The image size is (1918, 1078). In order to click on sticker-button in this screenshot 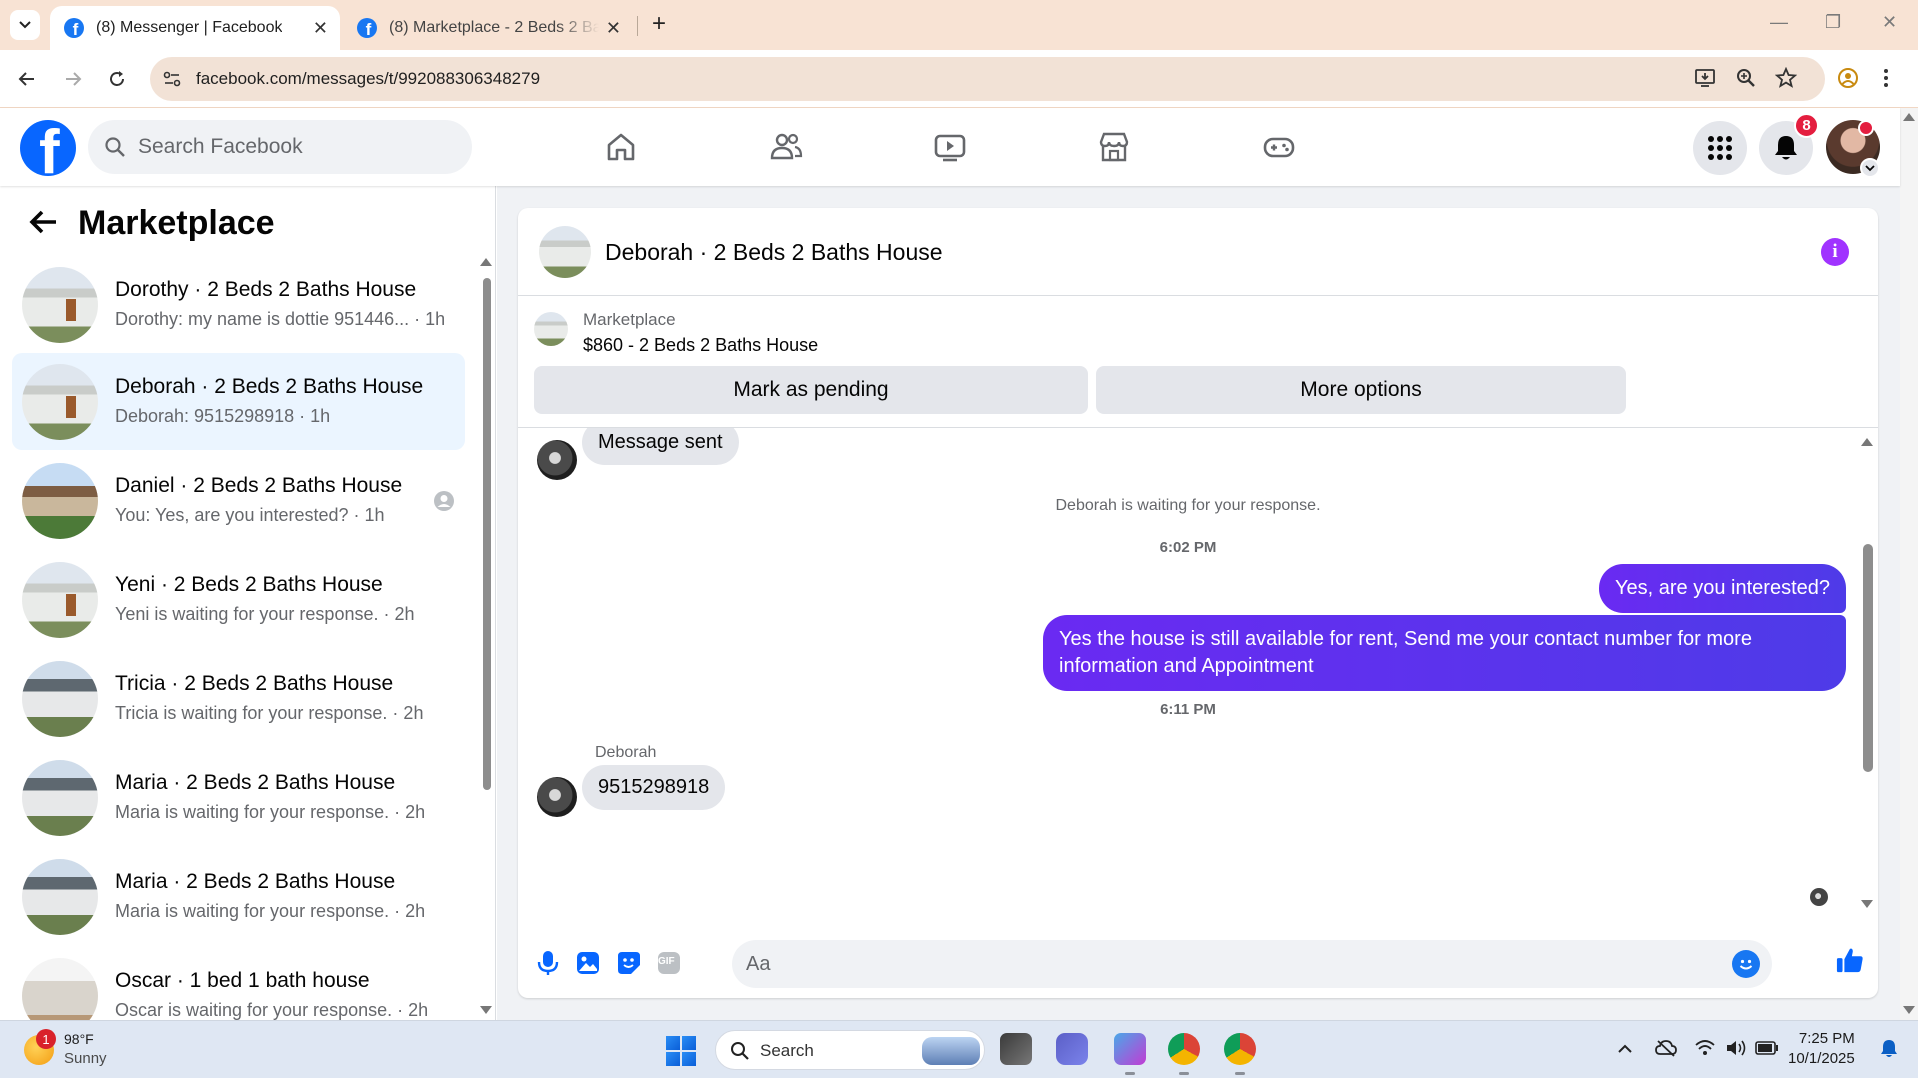, I will do `click(629, 963)`.